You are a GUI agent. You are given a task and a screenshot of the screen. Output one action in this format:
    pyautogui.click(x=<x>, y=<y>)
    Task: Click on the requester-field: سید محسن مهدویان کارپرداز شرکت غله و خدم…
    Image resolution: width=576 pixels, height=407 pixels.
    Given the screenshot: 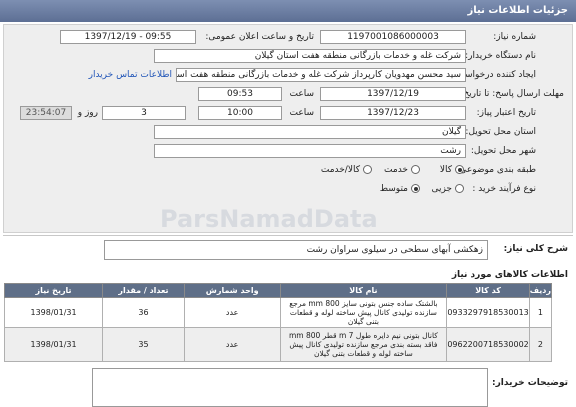 What is the action you would take?
    pyautogui.click(x=321, y=75)
    